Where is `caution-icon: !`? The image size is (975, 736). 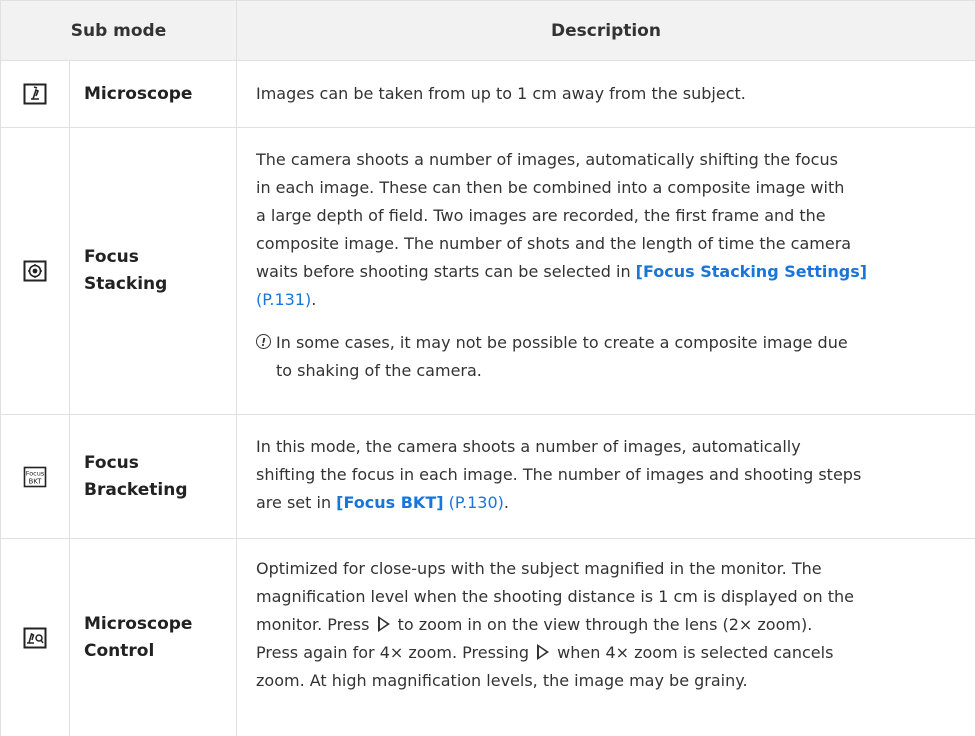 caution-icon: ! is located at coordinates (263, 341).